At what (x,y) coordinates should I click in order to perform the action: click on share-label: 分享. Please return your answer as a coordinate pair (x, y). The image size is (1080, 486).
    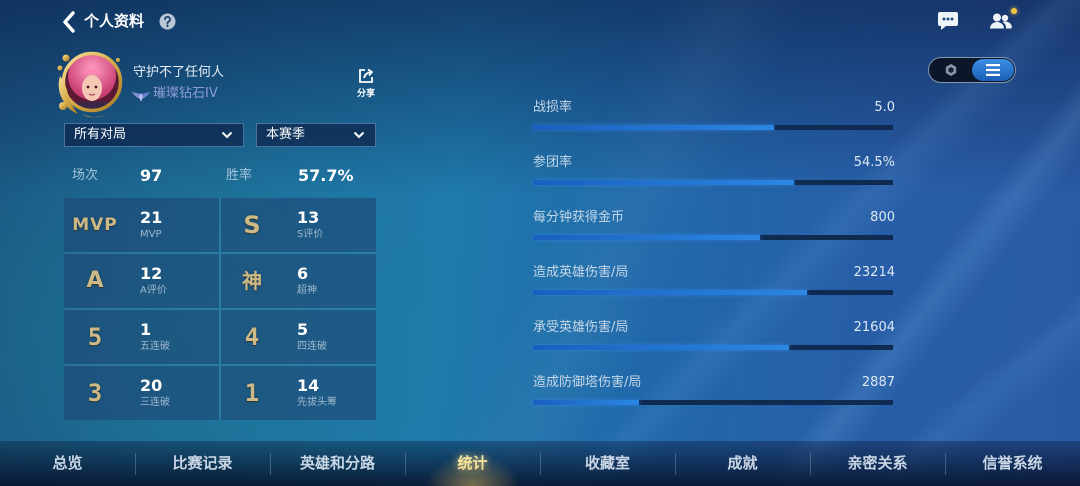
    Looking at the image, I should click on (365, 94).